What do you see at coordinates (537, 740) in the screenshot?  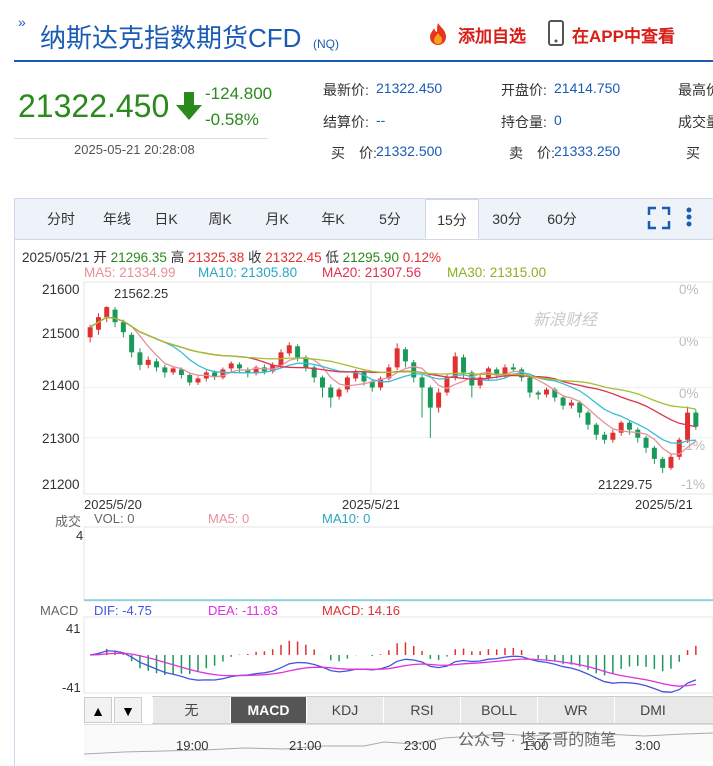 I see `wechat-overlay-text: 公众号 · 塔子哥的随笔` at bounding box center [537, 740].